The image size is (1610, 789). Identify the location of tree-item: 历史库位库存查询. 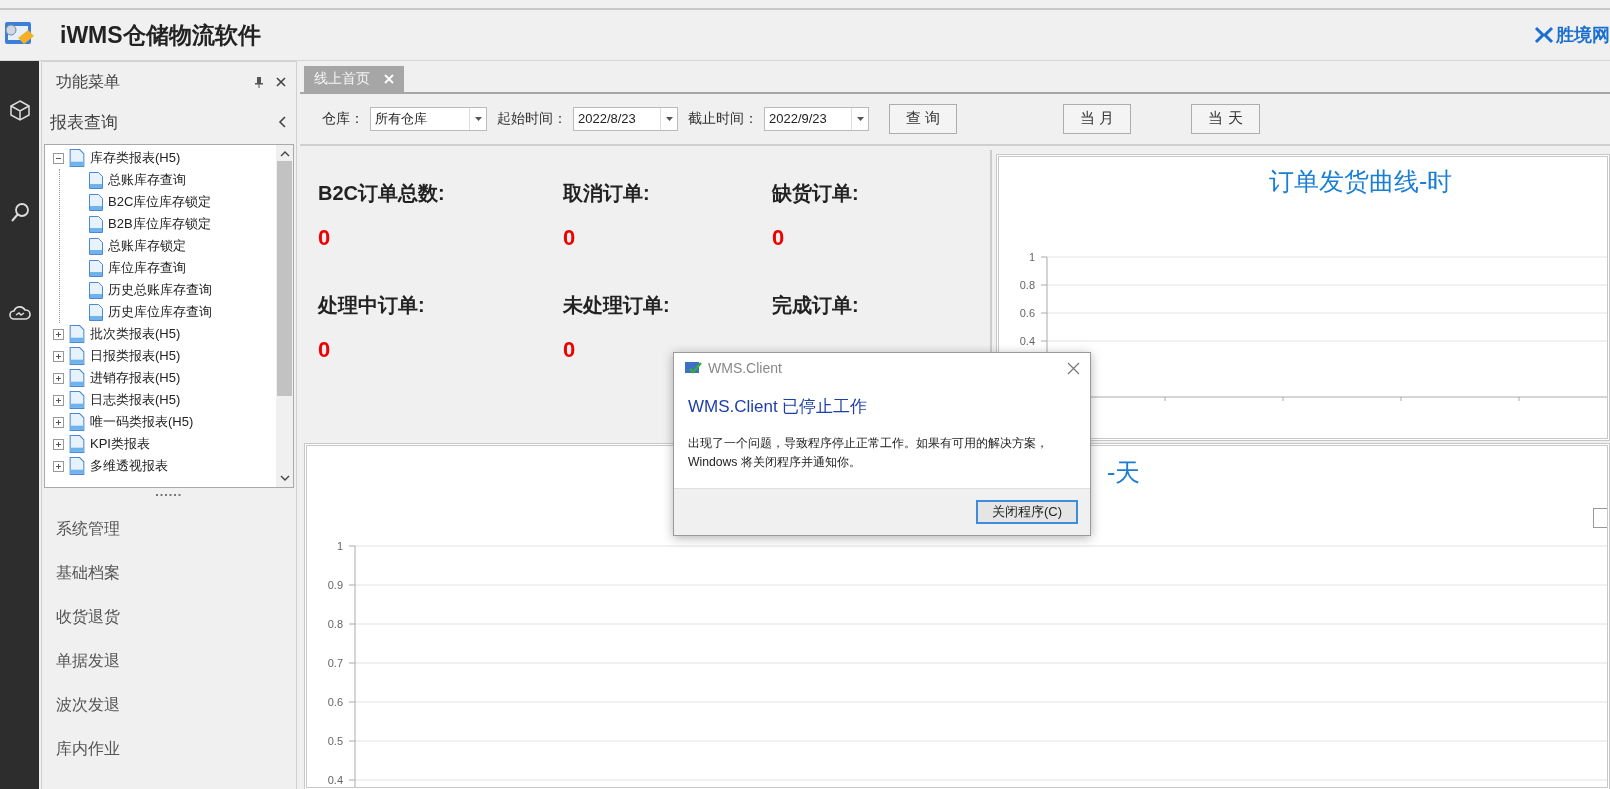
(160, 312).